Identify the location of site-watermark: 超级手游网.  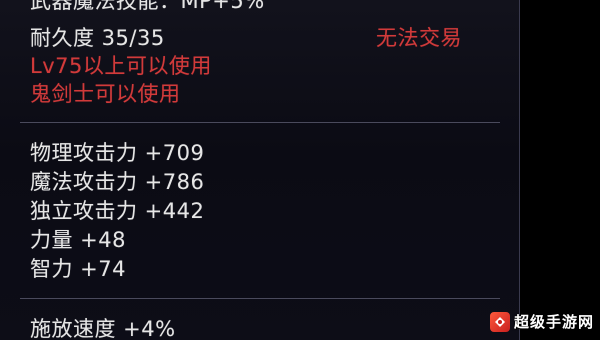
(541, 321).